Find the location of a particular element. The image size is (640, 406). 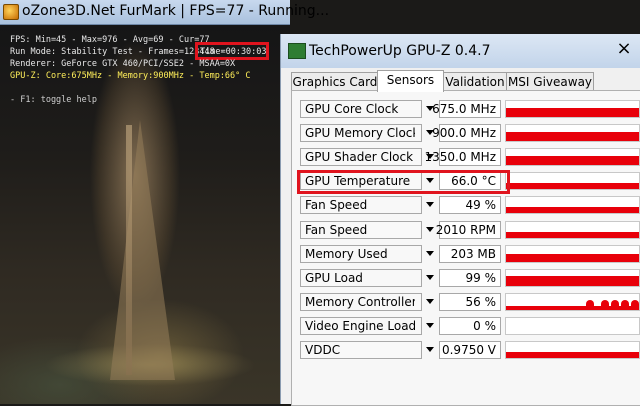

sensor-selector: VDDC is located at coordinates (361, 350).